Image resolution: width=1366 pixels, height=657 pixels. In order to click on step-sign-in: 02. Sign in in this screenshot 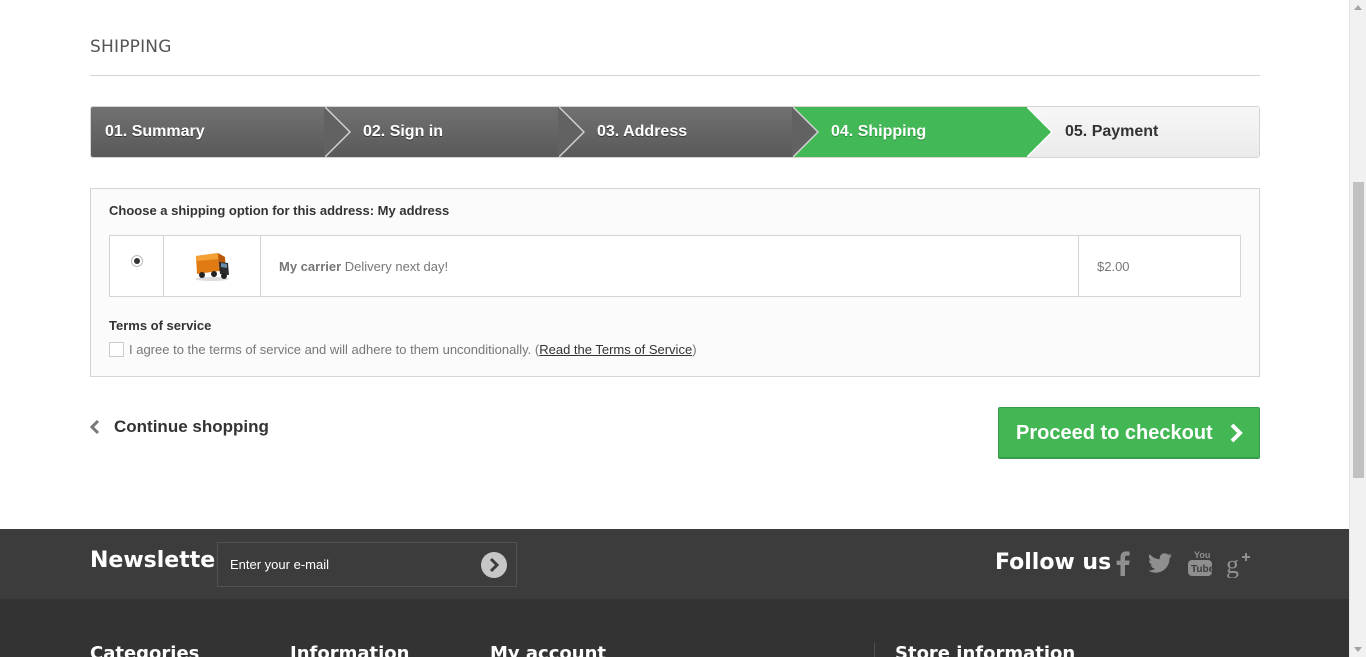, I will do `click(455, 132)`.